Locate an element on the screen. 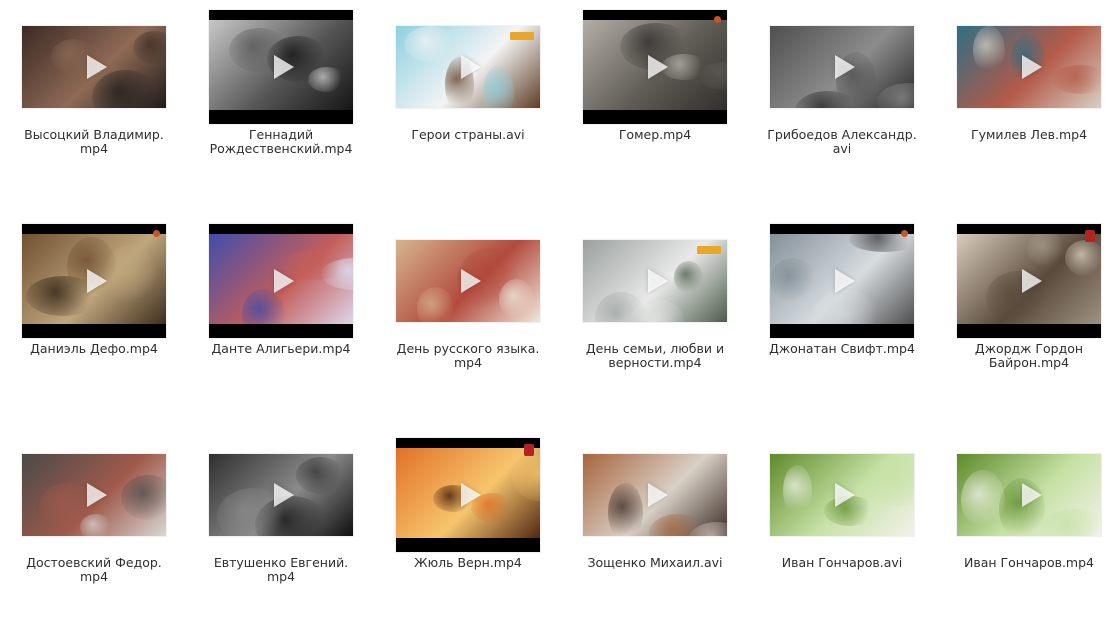 The image size is (1113, 636). video-file-tile: Грибоедов Александр. avi is located at coordinates (842, 108).